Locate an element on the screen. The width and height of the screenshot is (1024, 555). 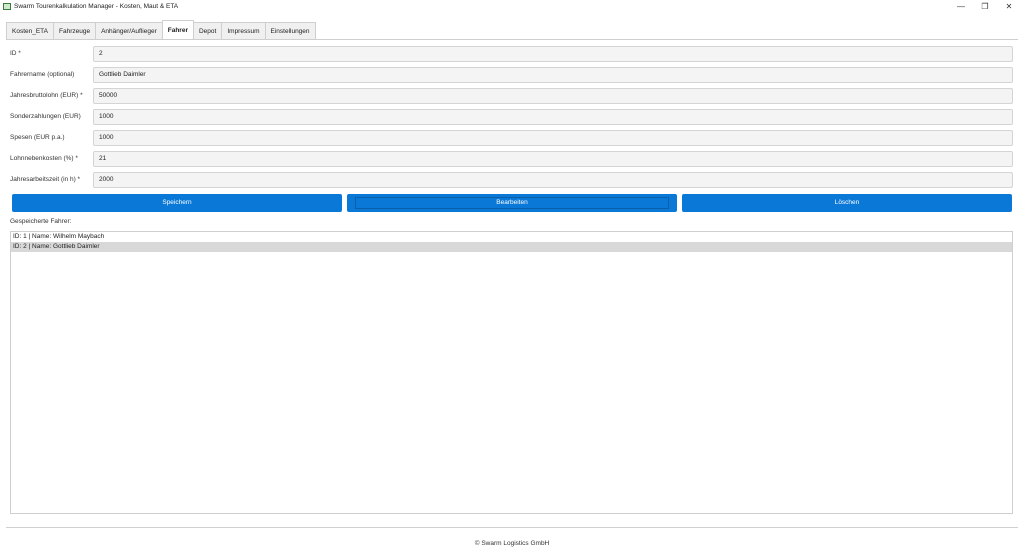
ancillary-costs-label: Lohnnebenkosten (%) * is located at coordinates (44, 158).